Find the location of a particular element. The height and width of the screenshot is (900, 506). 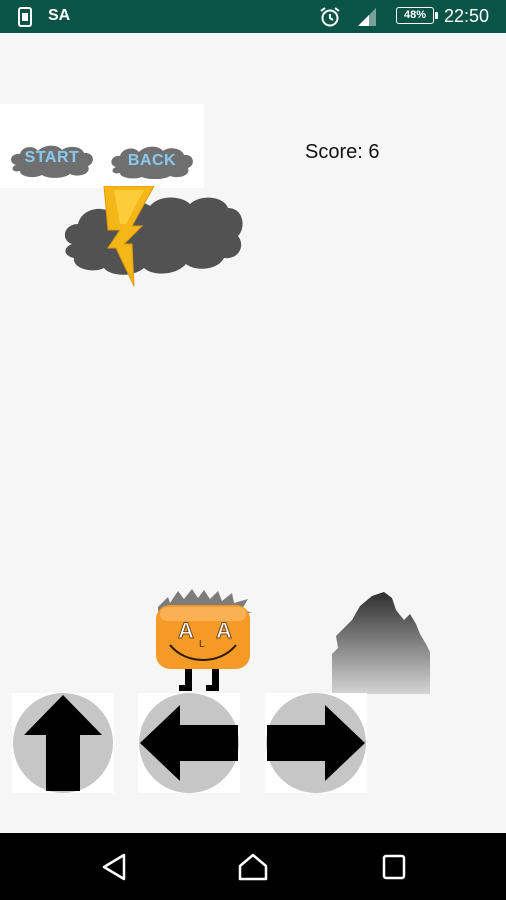

move-left-button is located at coordinates (189, 743).